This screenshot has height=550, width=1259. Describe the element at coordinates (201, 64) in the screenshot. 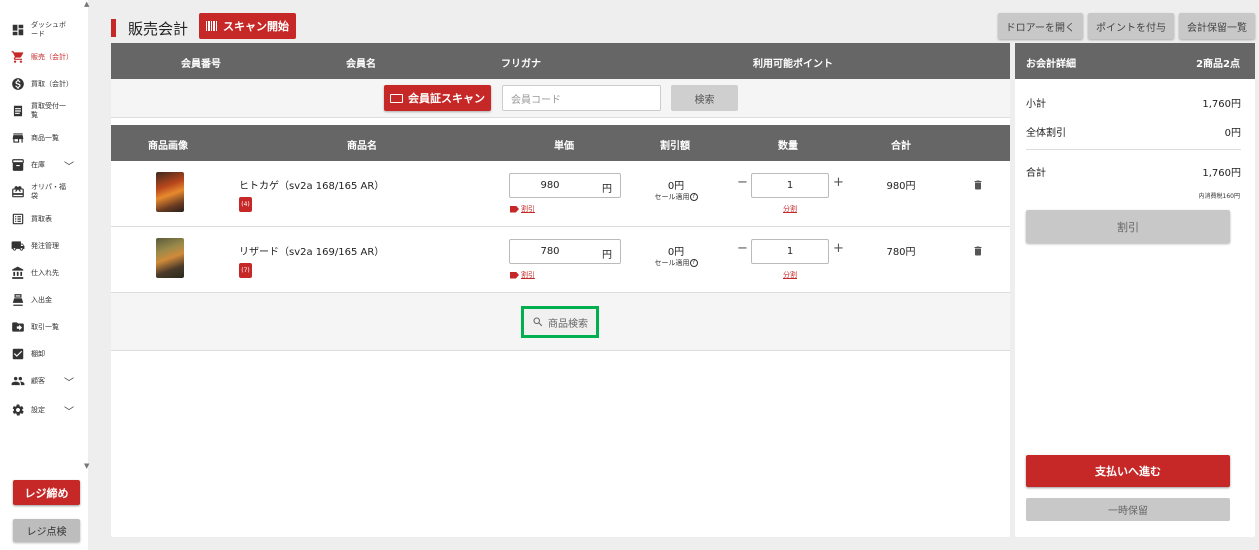

I see `header-member-number: 会員番号` at that location.